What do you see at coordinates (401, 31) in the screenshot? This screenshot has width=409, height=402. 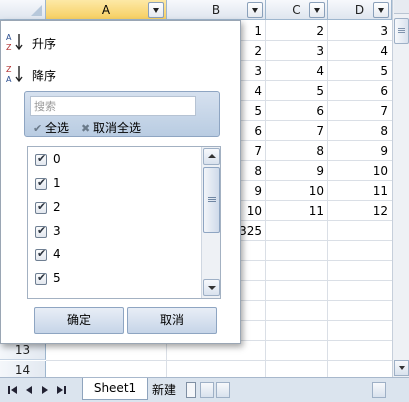 I see `vertical-scroll-thumb` at bounding box center [401, 31].